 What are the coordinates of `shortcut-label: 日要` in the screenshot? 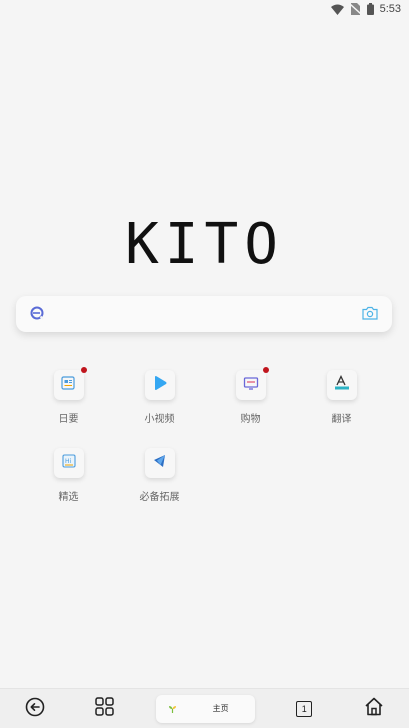 It's located at (68, 419).